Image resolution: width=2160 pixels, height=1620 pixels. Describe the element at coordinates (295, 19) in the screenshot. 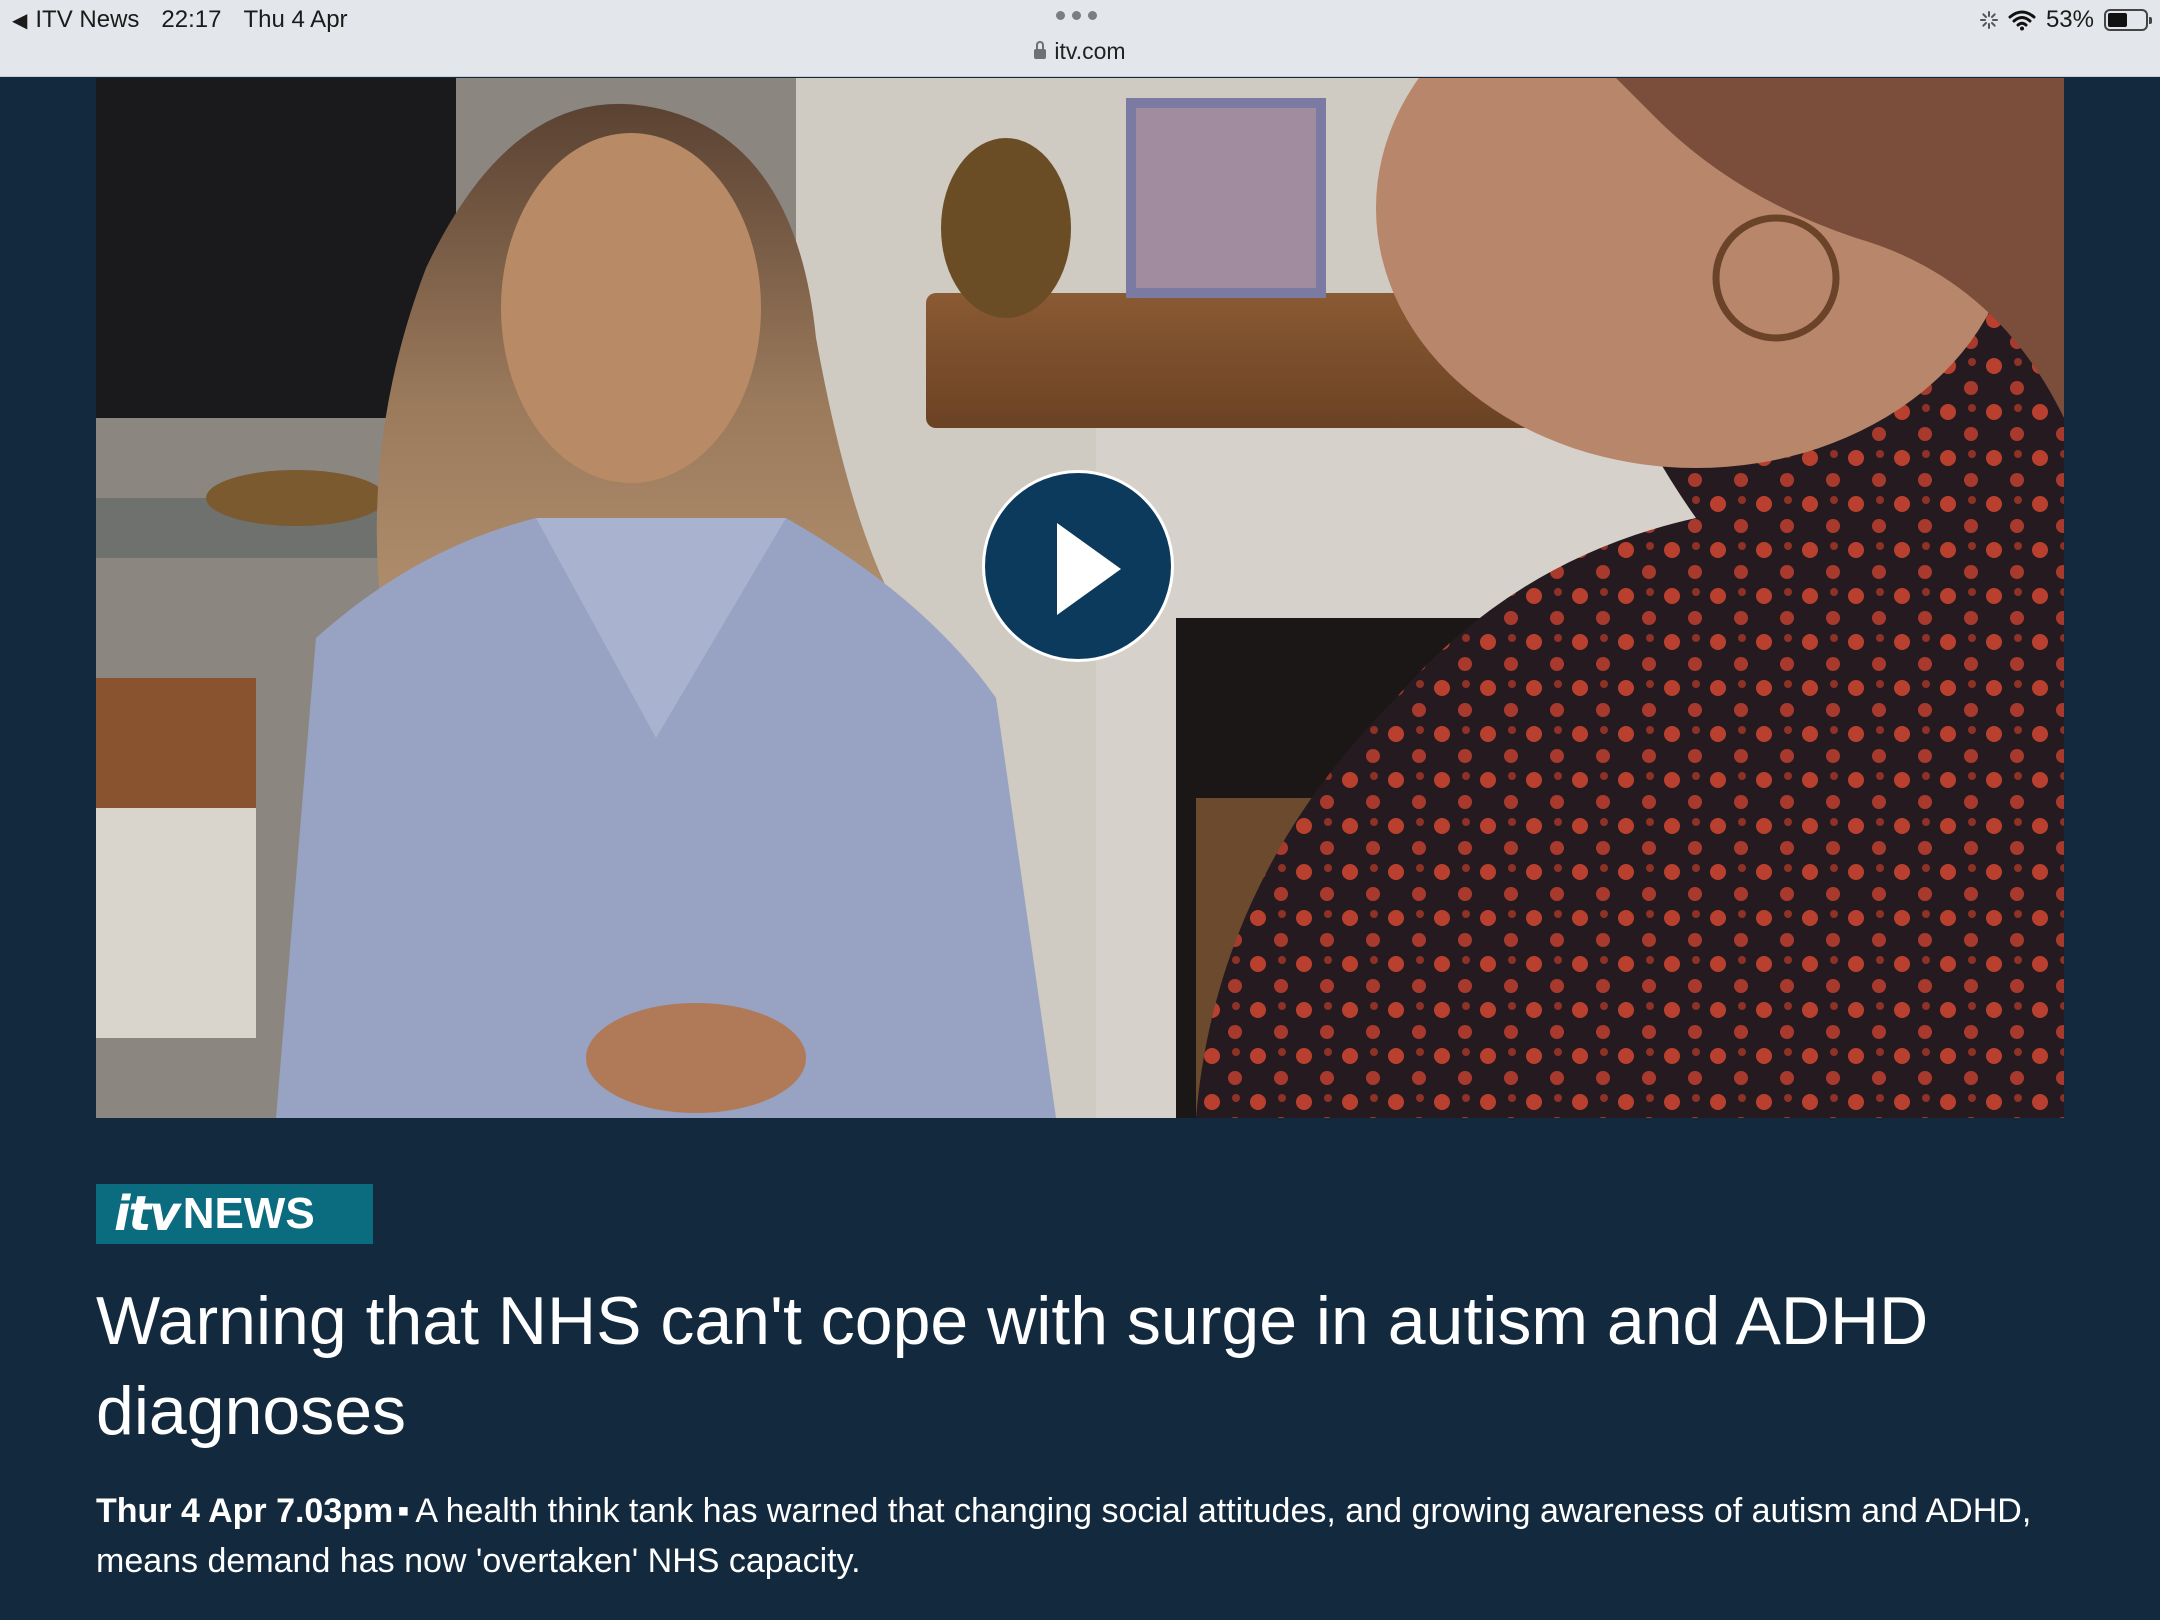

I see `status-date: Thu 4 Apr` at that location.